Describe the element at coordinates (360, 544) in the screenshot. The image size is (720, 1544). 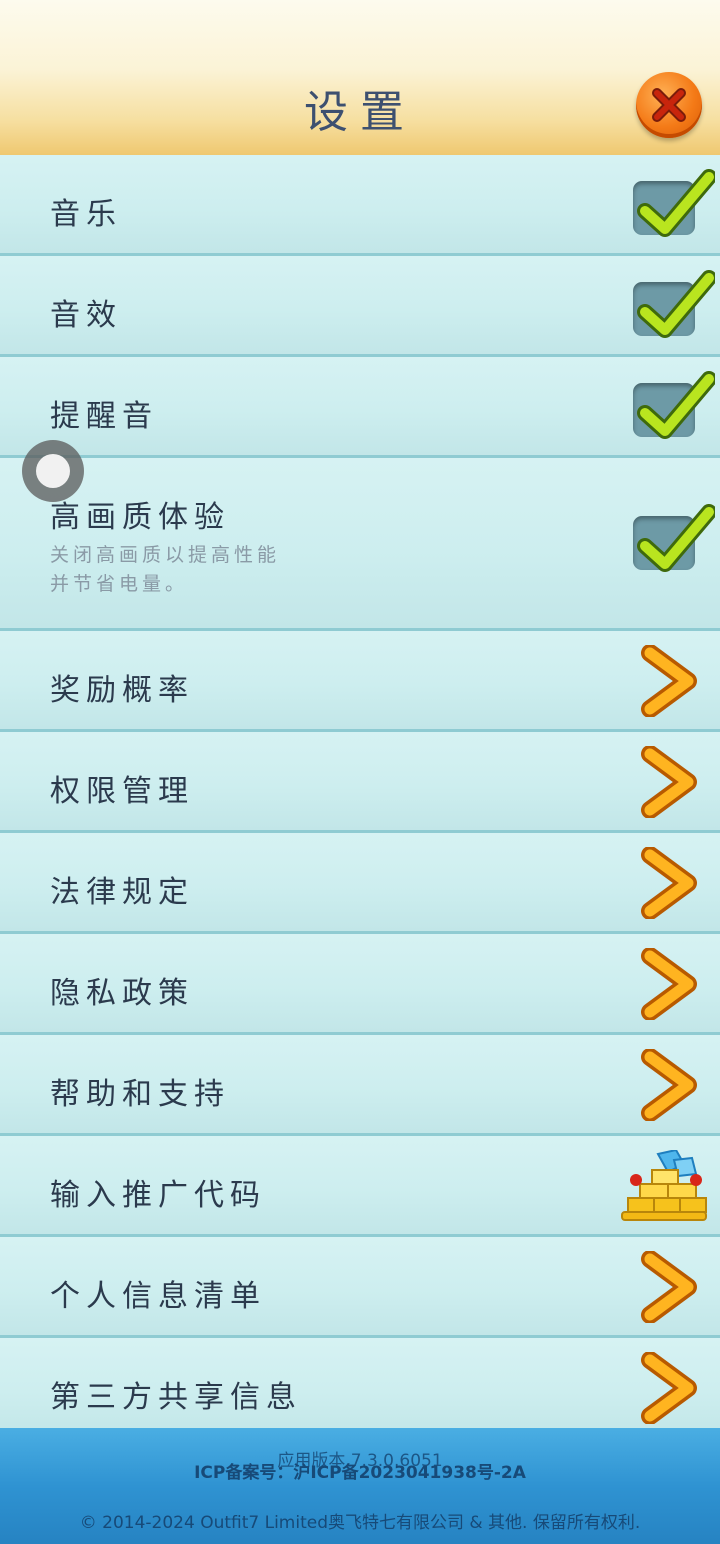
I see `setting-row-high-quality: 高画质体验 关闭高画质以提高性能 并节省电量。` at that location.